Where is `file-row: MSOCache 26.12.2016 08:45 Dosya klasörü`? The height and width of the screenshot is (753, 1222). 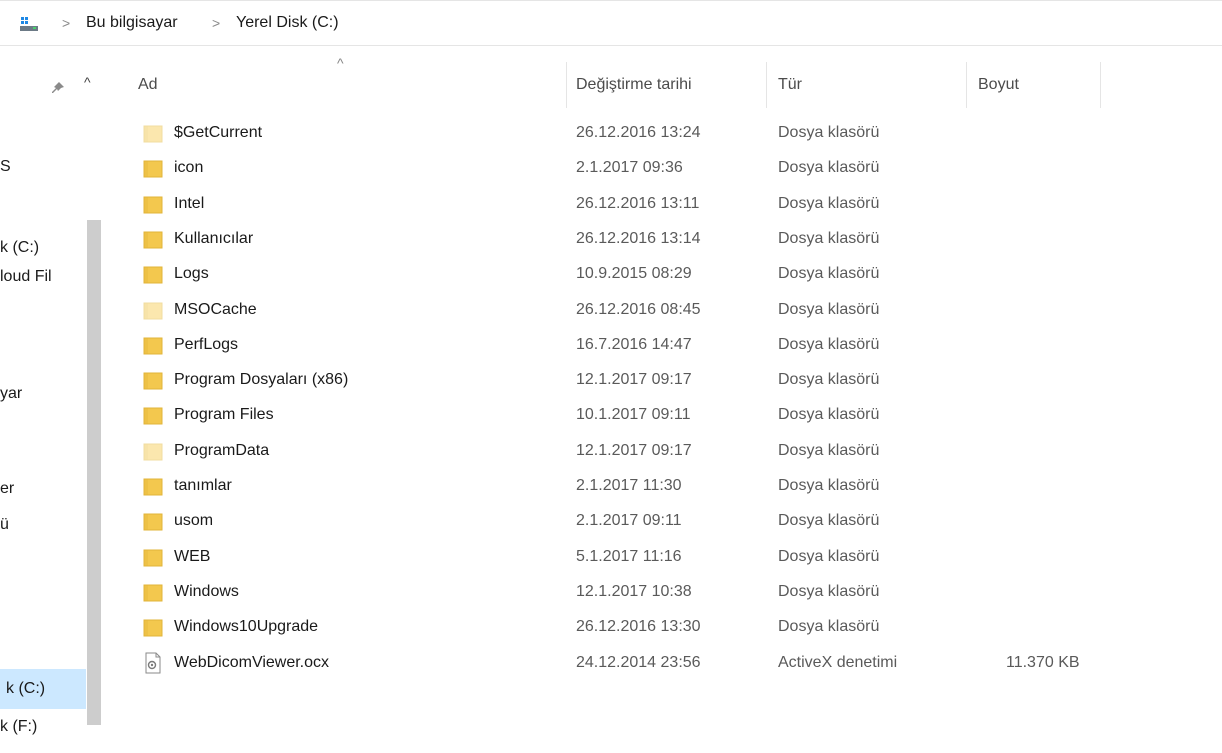
file-row: MSOCache 26.12.2016 08:45 Dosya klasörü is located at coordinates (620, 310).